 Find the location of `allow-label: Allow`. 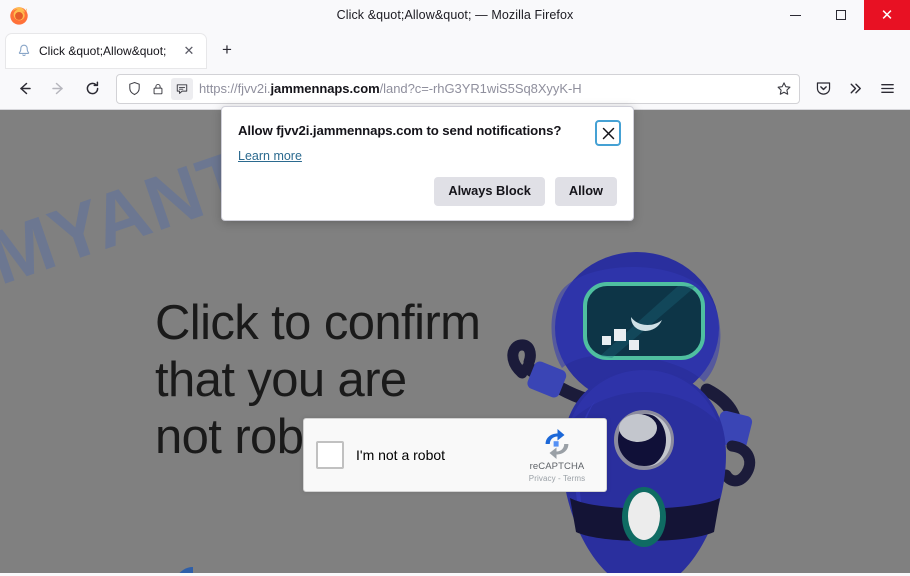

allow-label: Allow is located at coordinates (585, 190).